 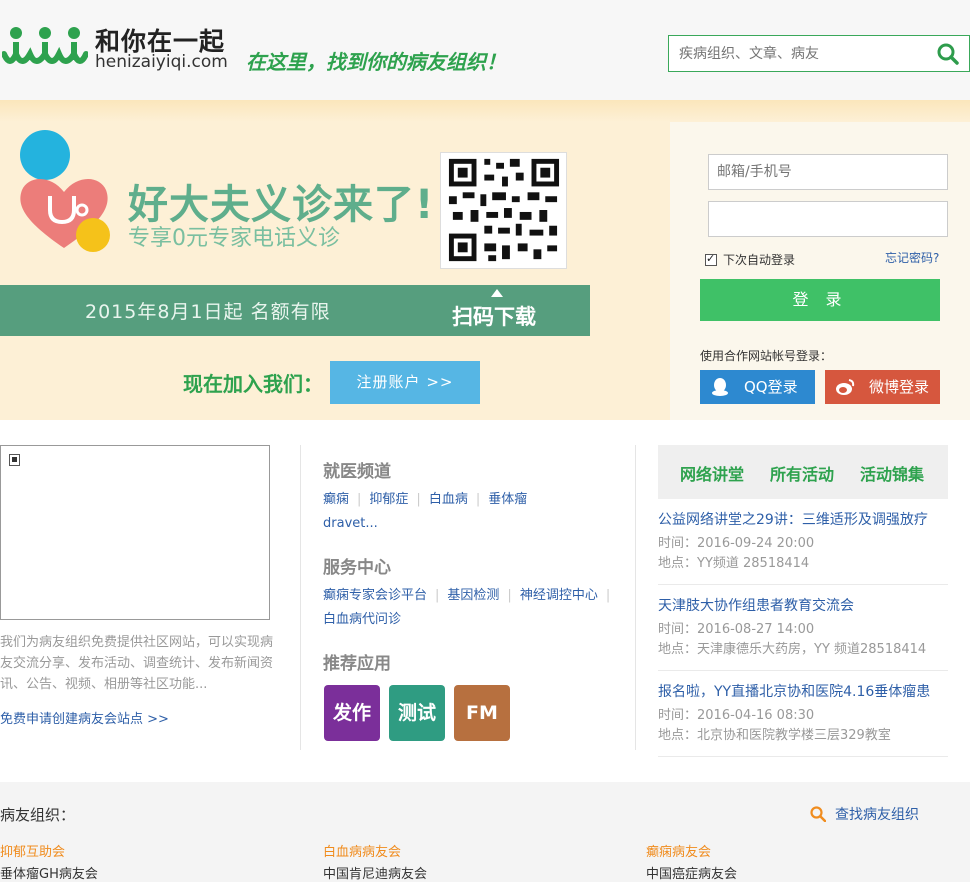 I want to click on medical-channel-title: 就医频道, so click(x=357, y=472).